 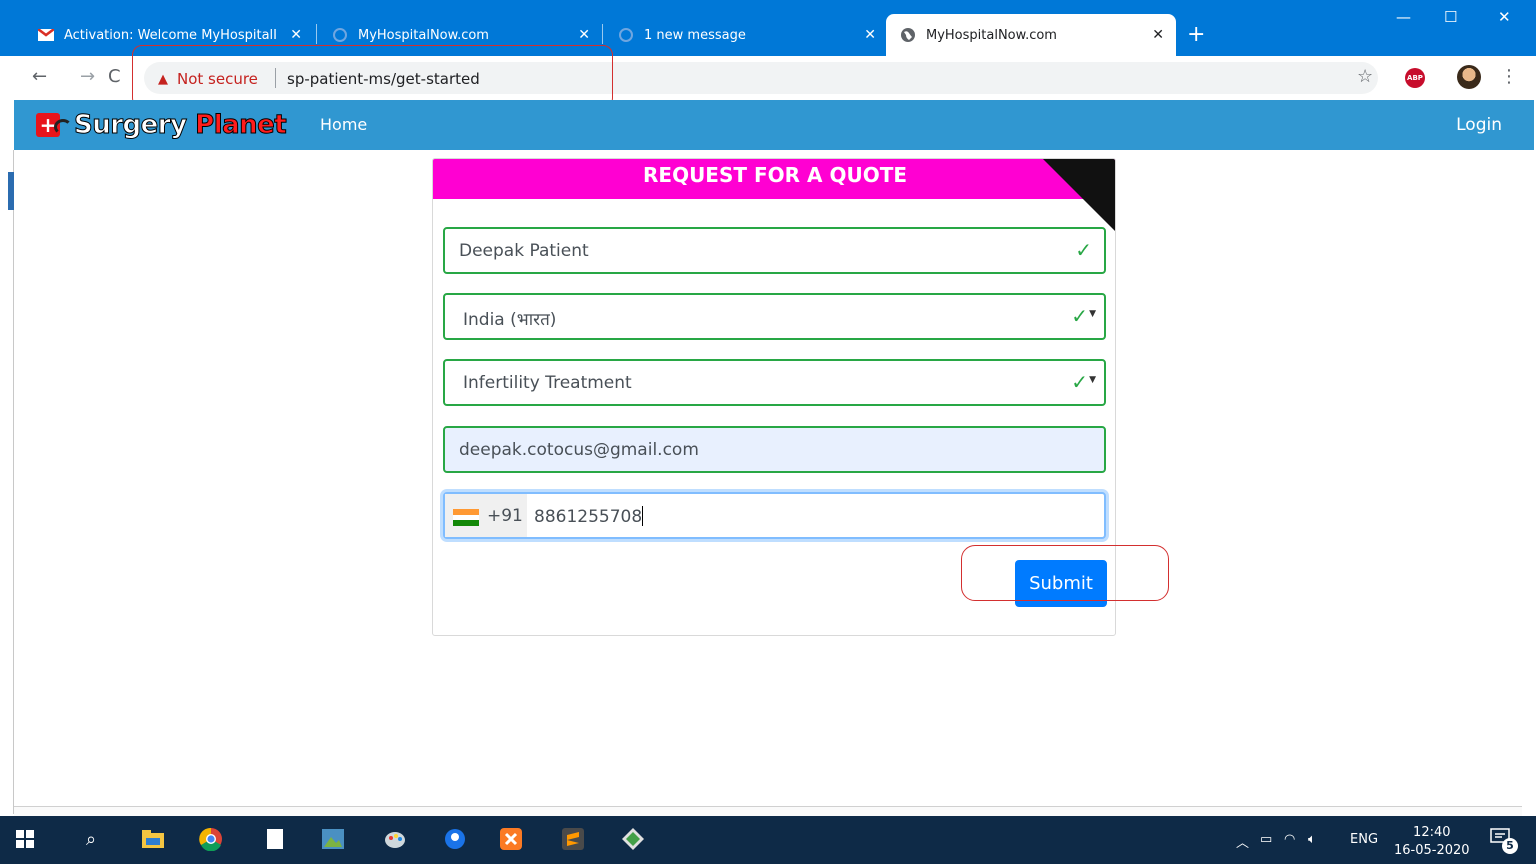 I want to click on menu-kebab-icon: ⋮, so click(x=1509, y=76).